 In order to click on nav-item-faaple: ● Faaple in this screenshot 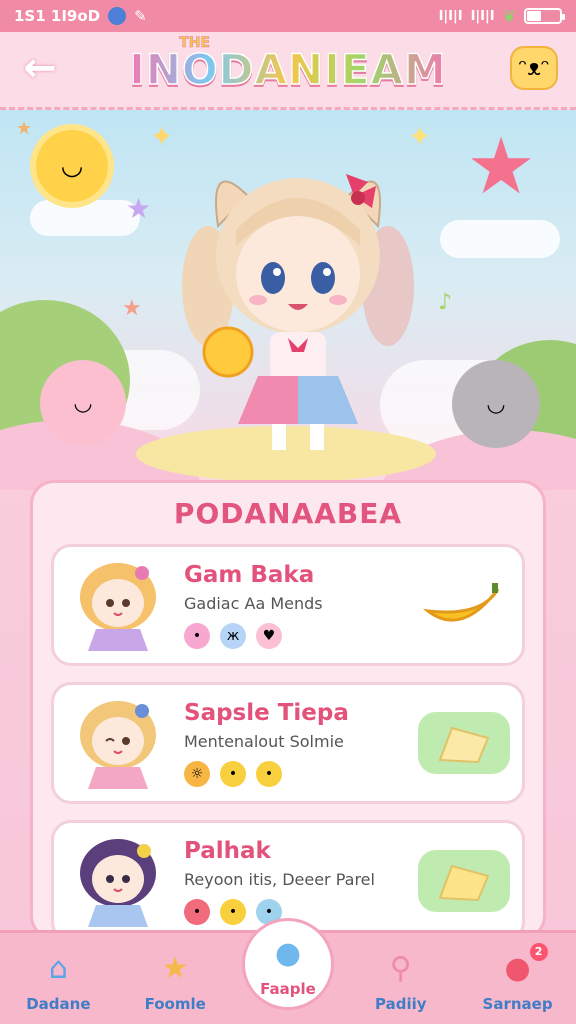, I will do `click(287, 963)`.